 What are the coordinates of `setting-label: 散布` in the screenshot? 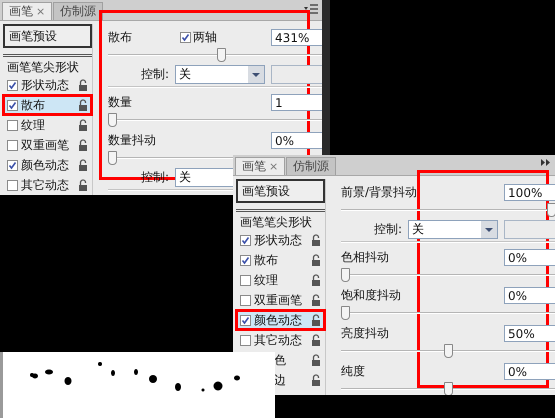 It's located at (120, 37).